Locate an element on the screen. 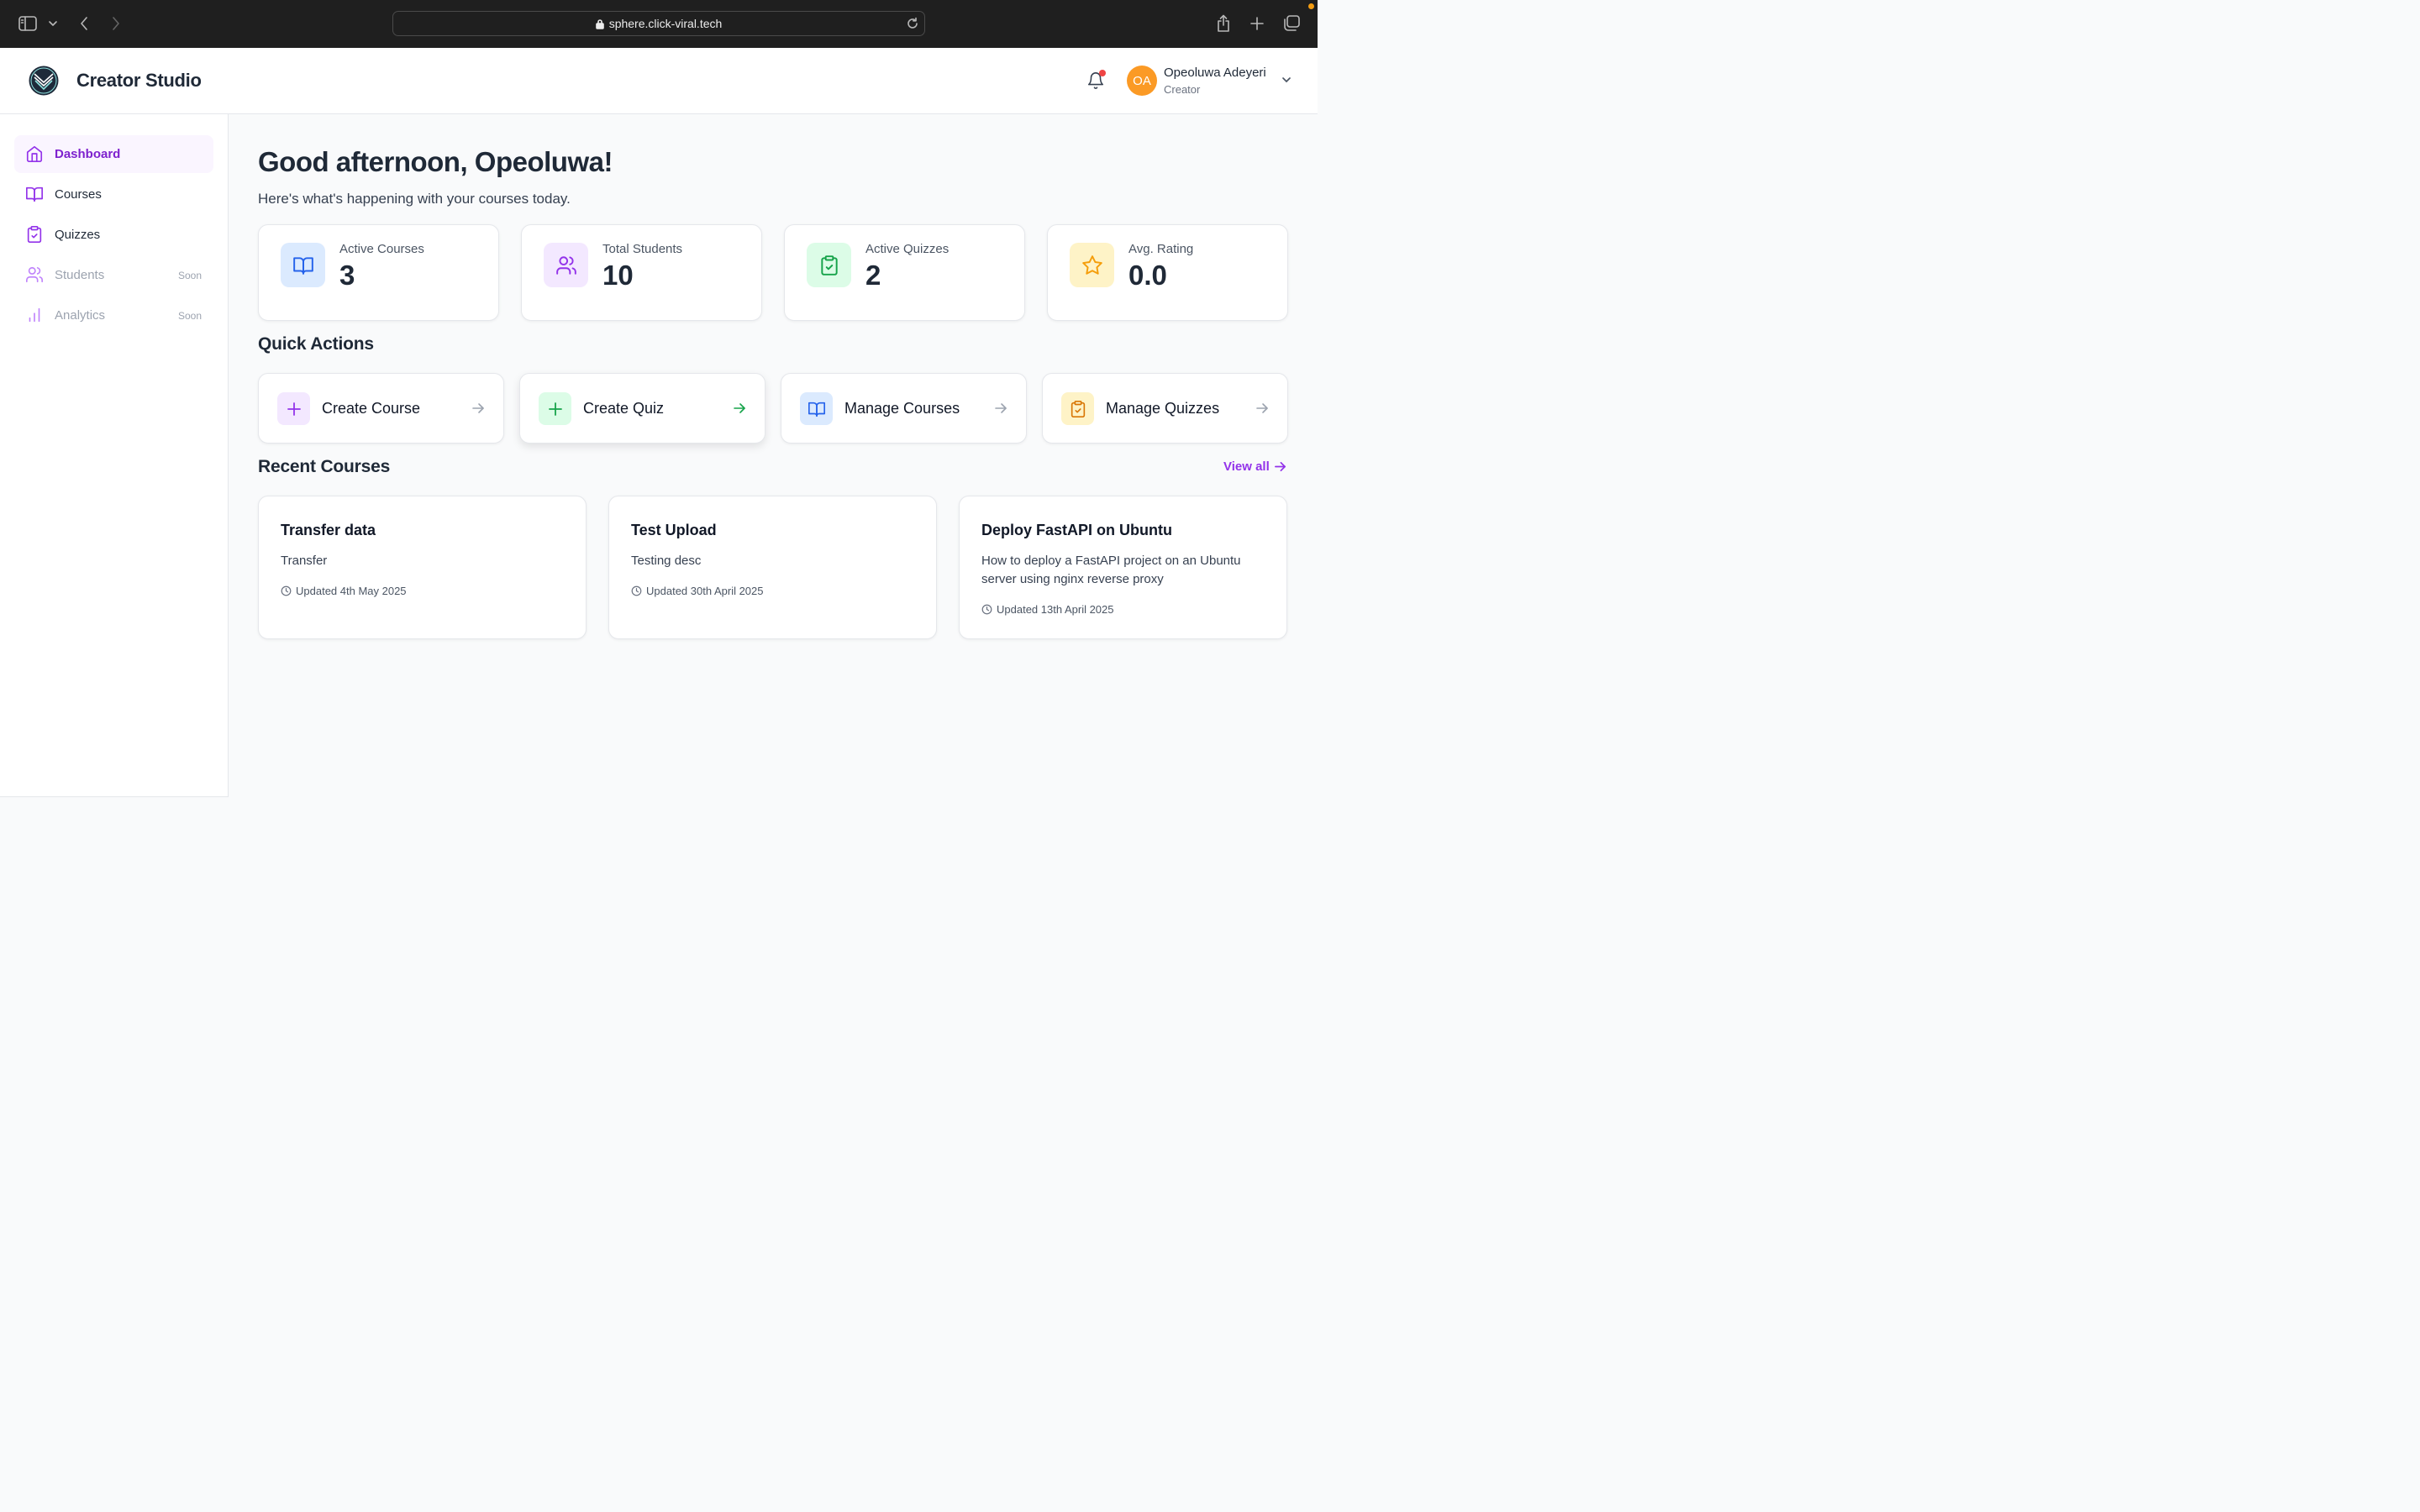  clipboard-check-icon is located at coordinates (829, 265).